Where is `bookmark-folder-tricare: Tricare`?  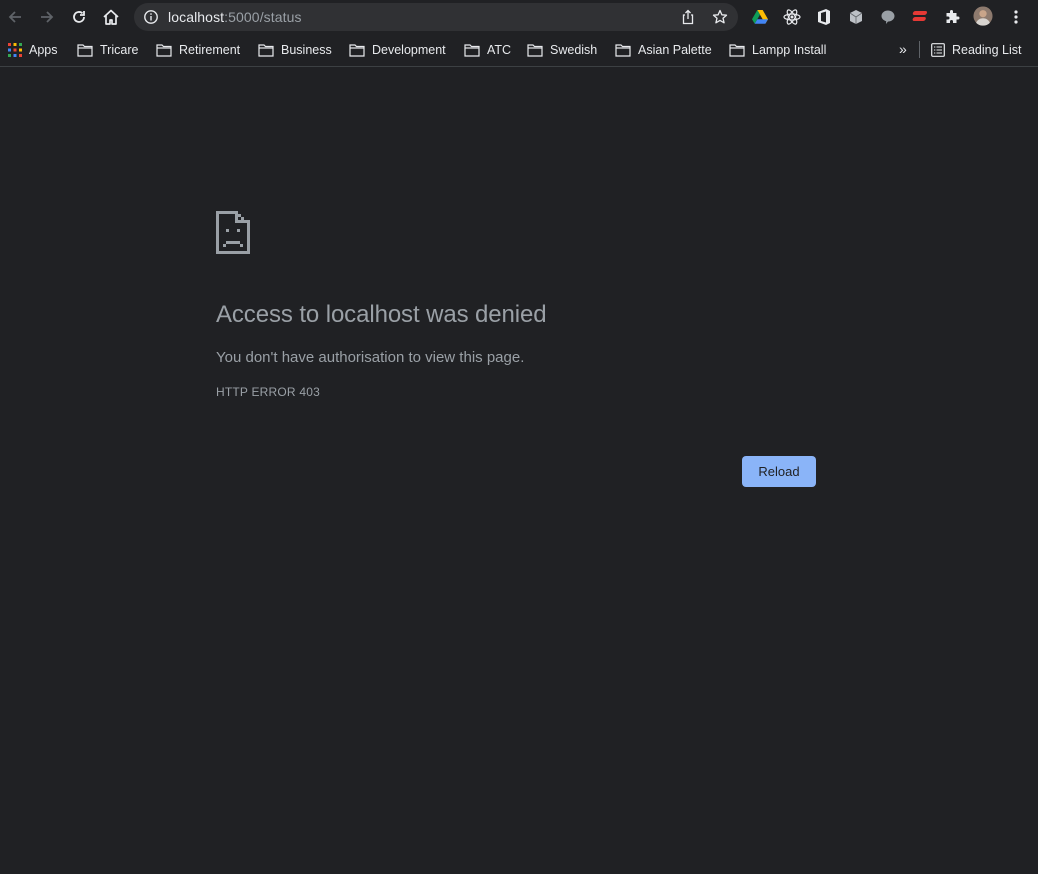
bookmark-folder-tricare: Tricare is located at coordinates (107, 50).